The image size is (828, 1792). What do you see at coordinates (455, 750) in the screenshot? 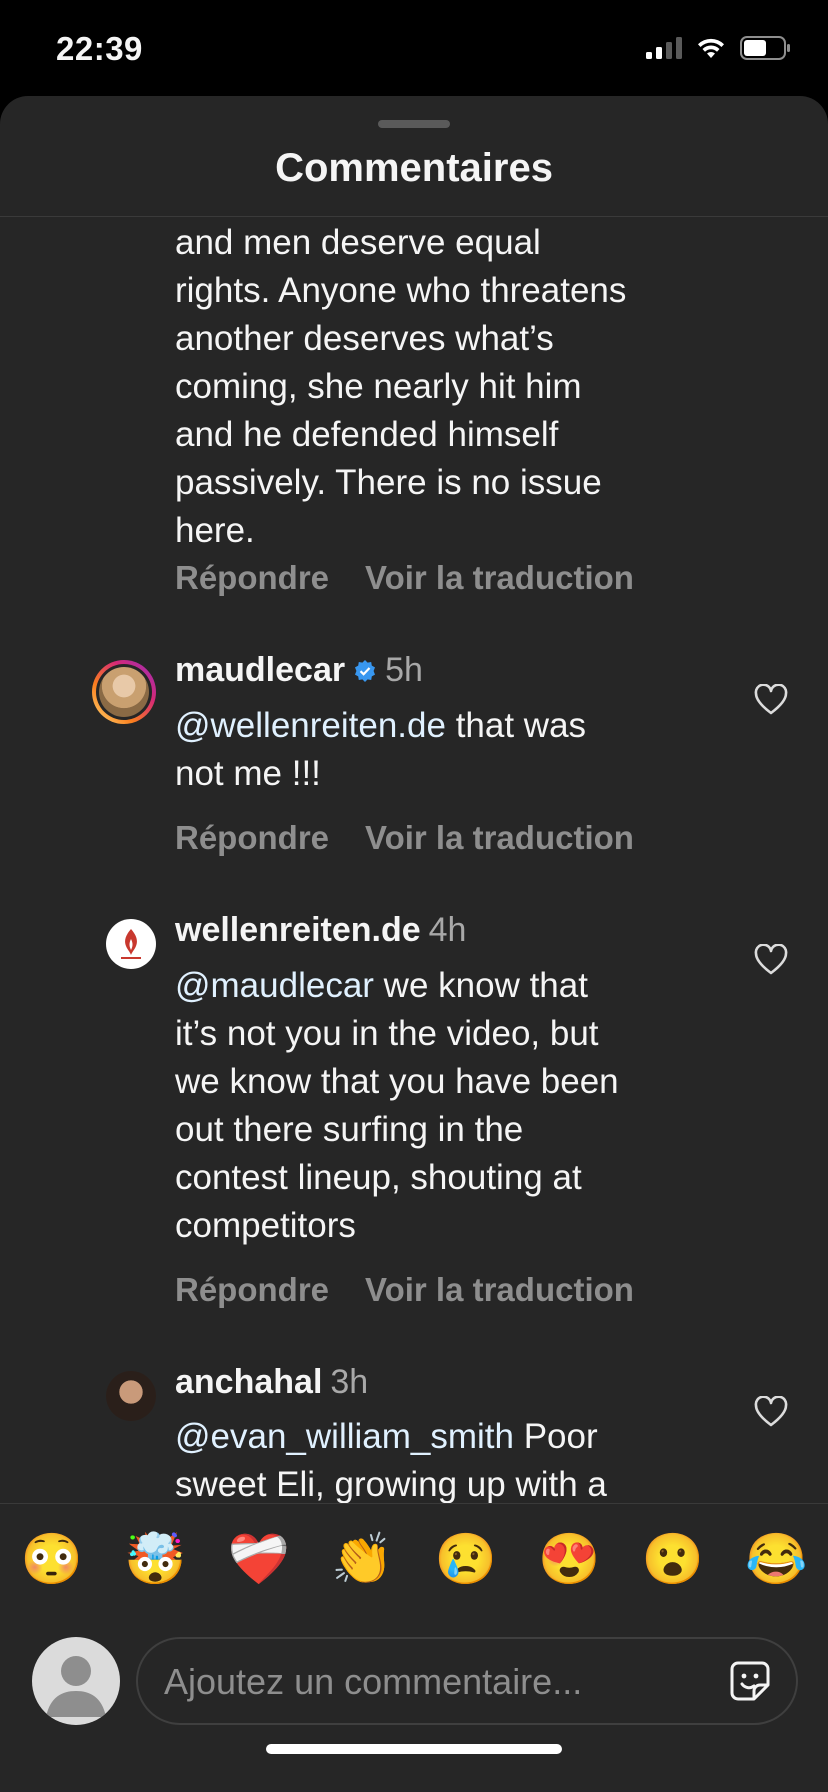
I see `comment-text: @wellenreiten.de that was not me !!!` at bounding box center [455, 750].